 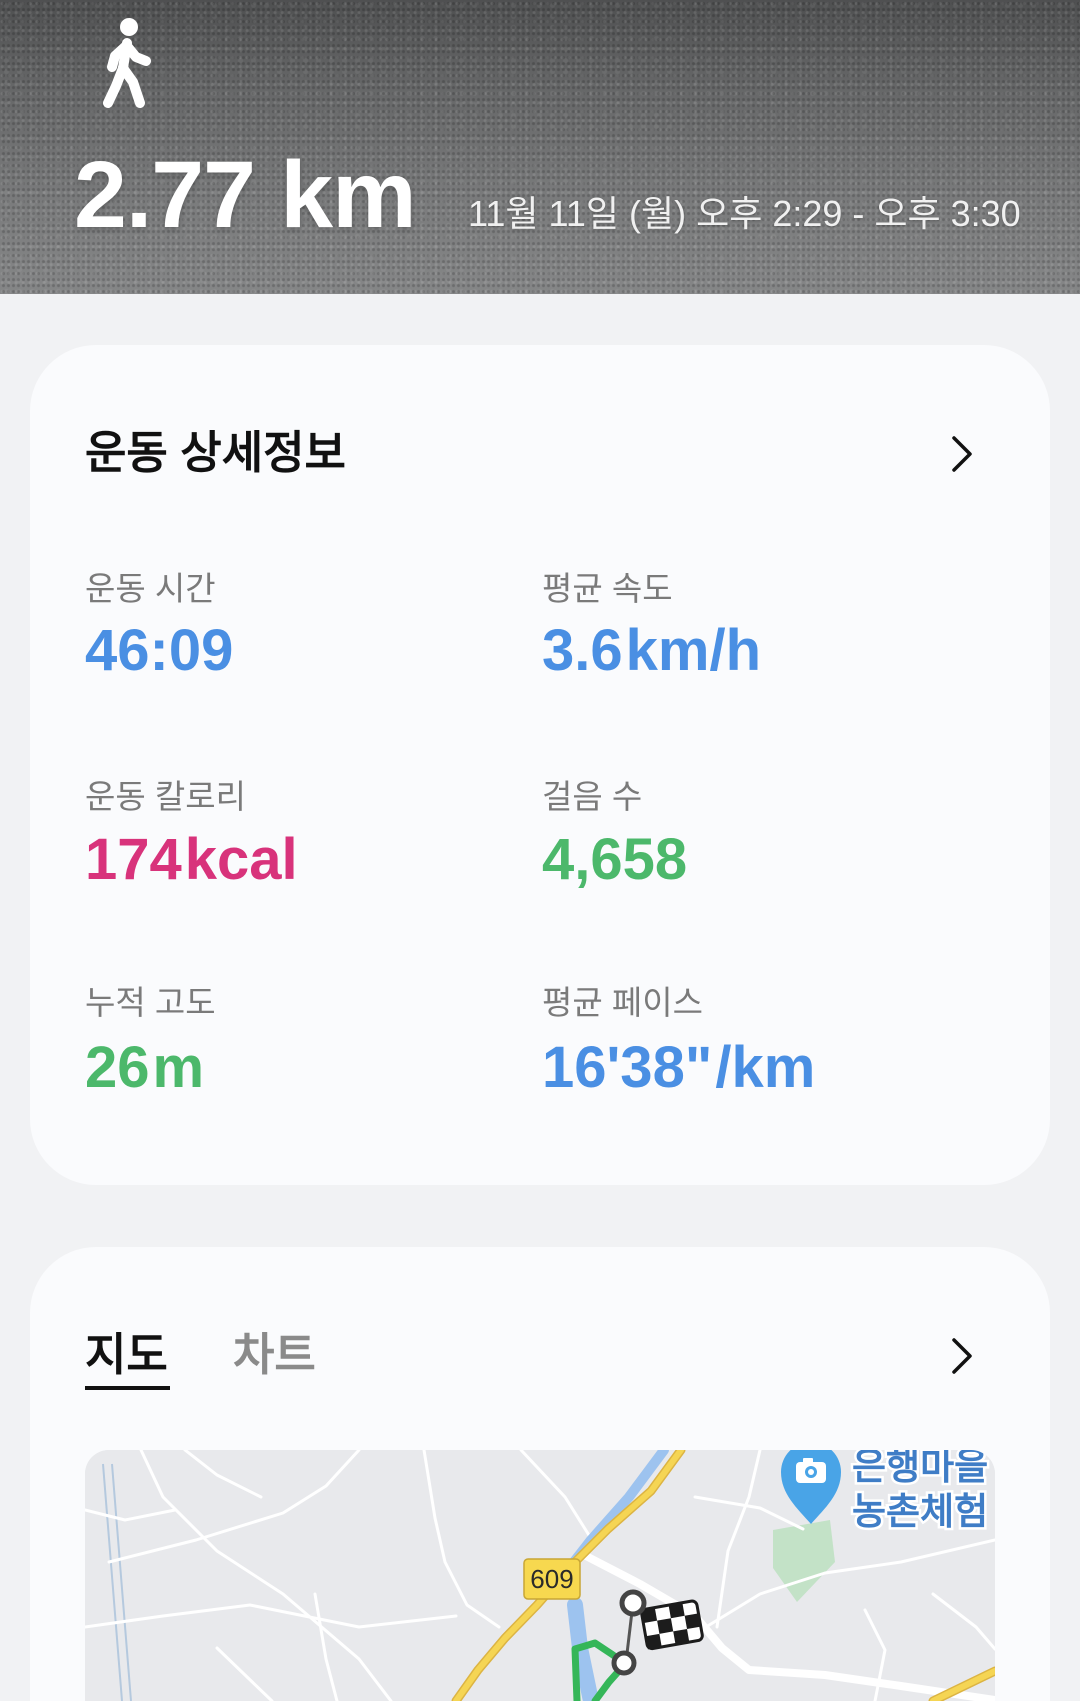 I want to click on stat-number: 46:09, so click(x=159, y=650).